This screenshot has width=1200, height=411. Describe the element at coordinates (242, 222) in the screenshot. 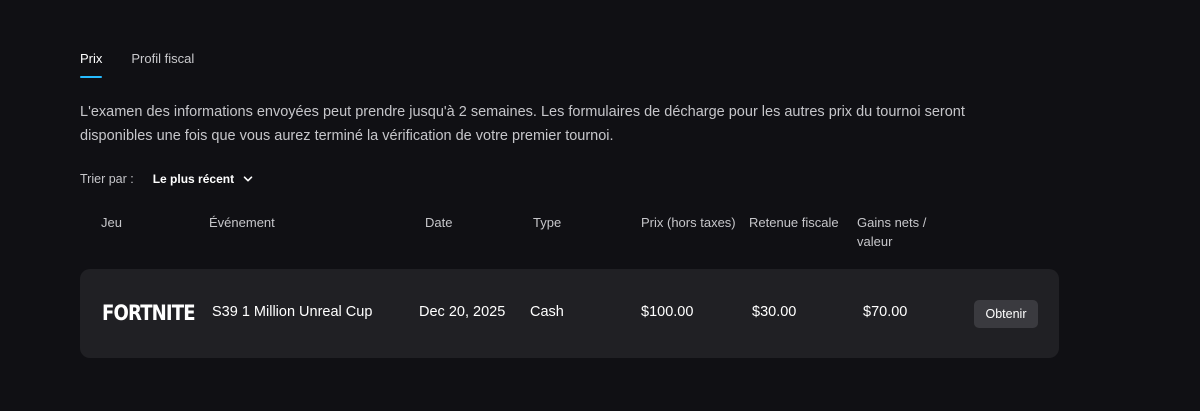

I see `column-header-event: Événement` at that location.